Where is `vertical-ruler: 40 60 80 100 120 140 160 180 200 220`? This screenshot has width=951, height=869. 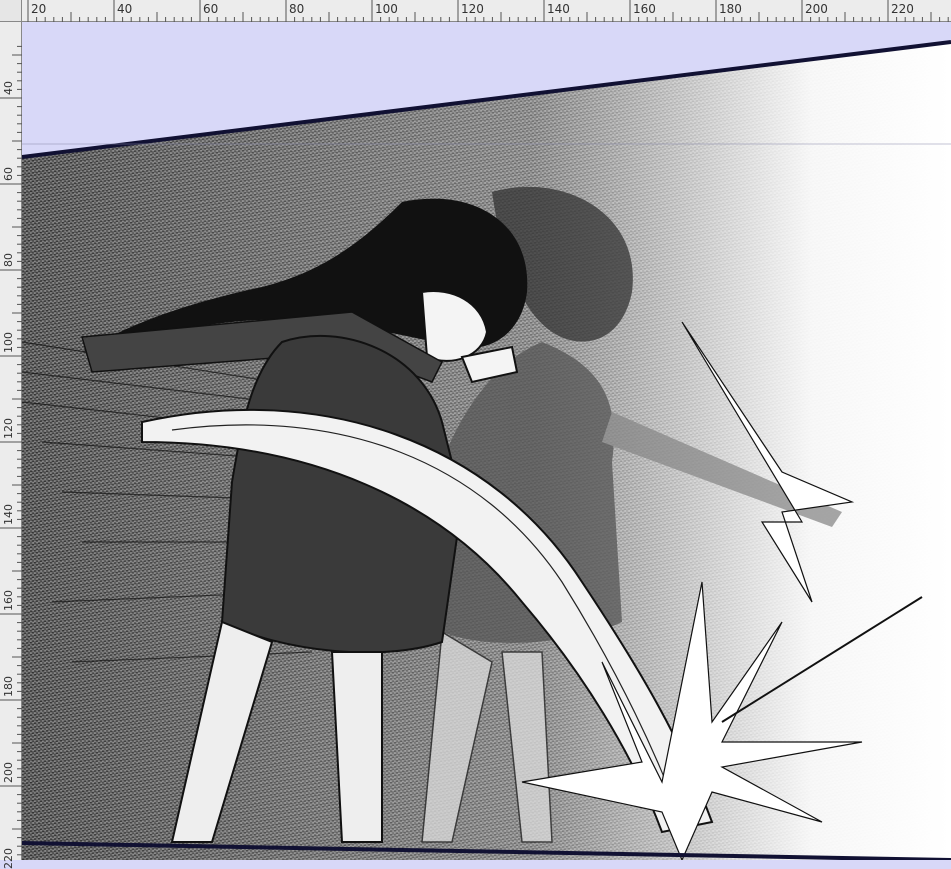 vertical-ruler: 40 60 80 100 120 140 160 180 200 220 is located at coordinates (11, 445).